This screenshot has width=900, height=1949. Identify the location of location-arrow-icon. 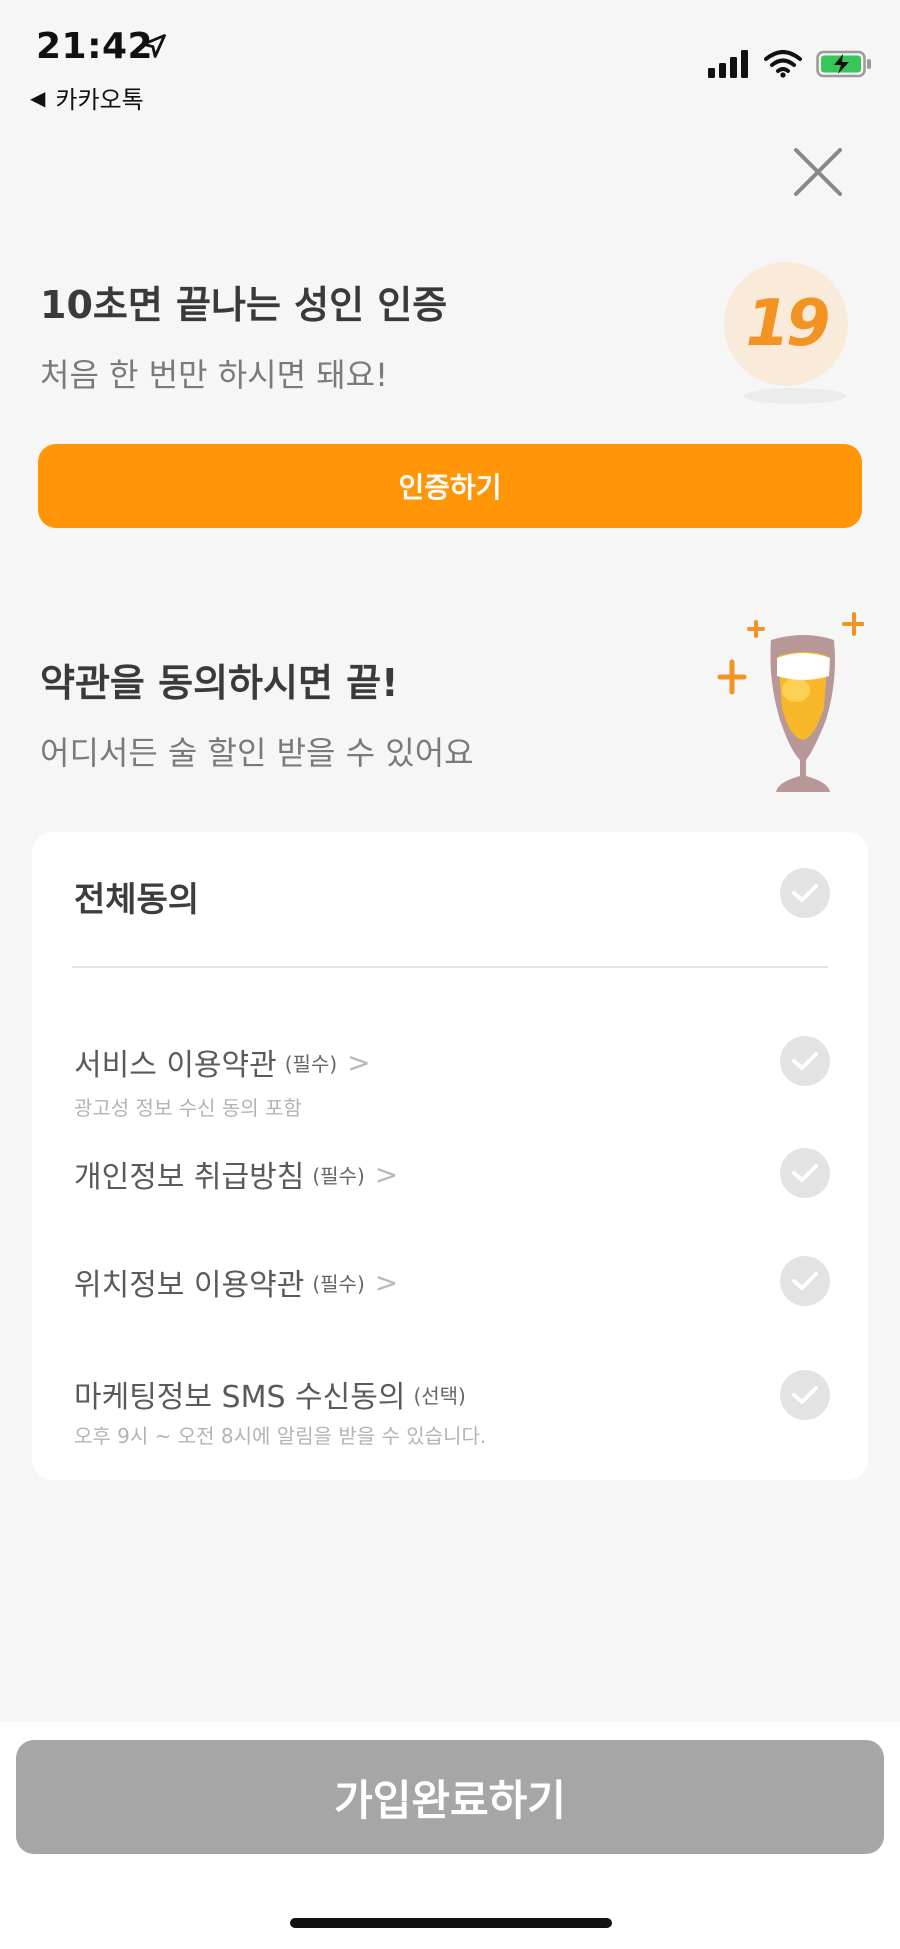
(154, 46).